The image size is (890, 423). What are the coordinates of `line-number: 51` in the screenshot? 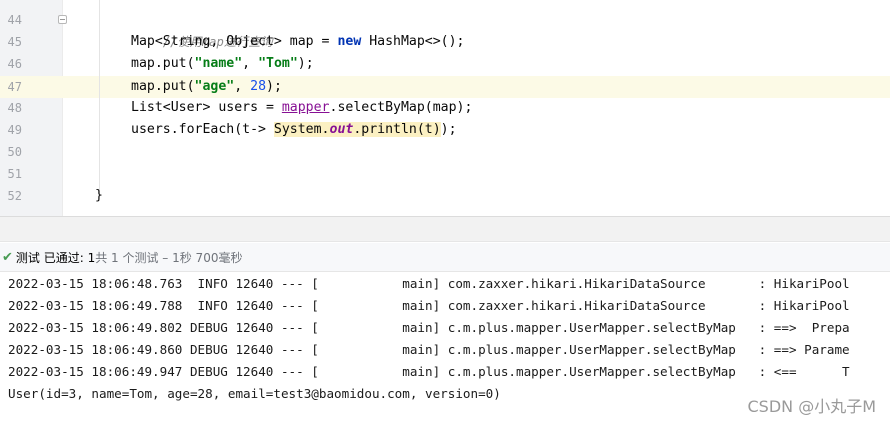 It's located at (14, 174).